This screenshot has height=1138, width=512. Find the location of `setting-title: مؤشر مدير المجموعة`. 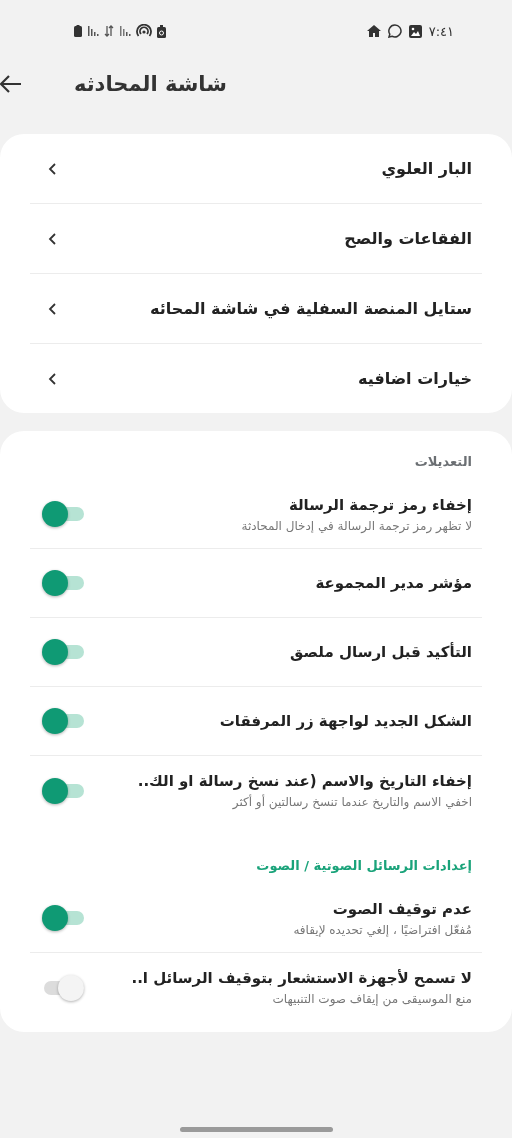

setting-title: مؤشر مدير المجموعة is located at coordinates (393, 583).